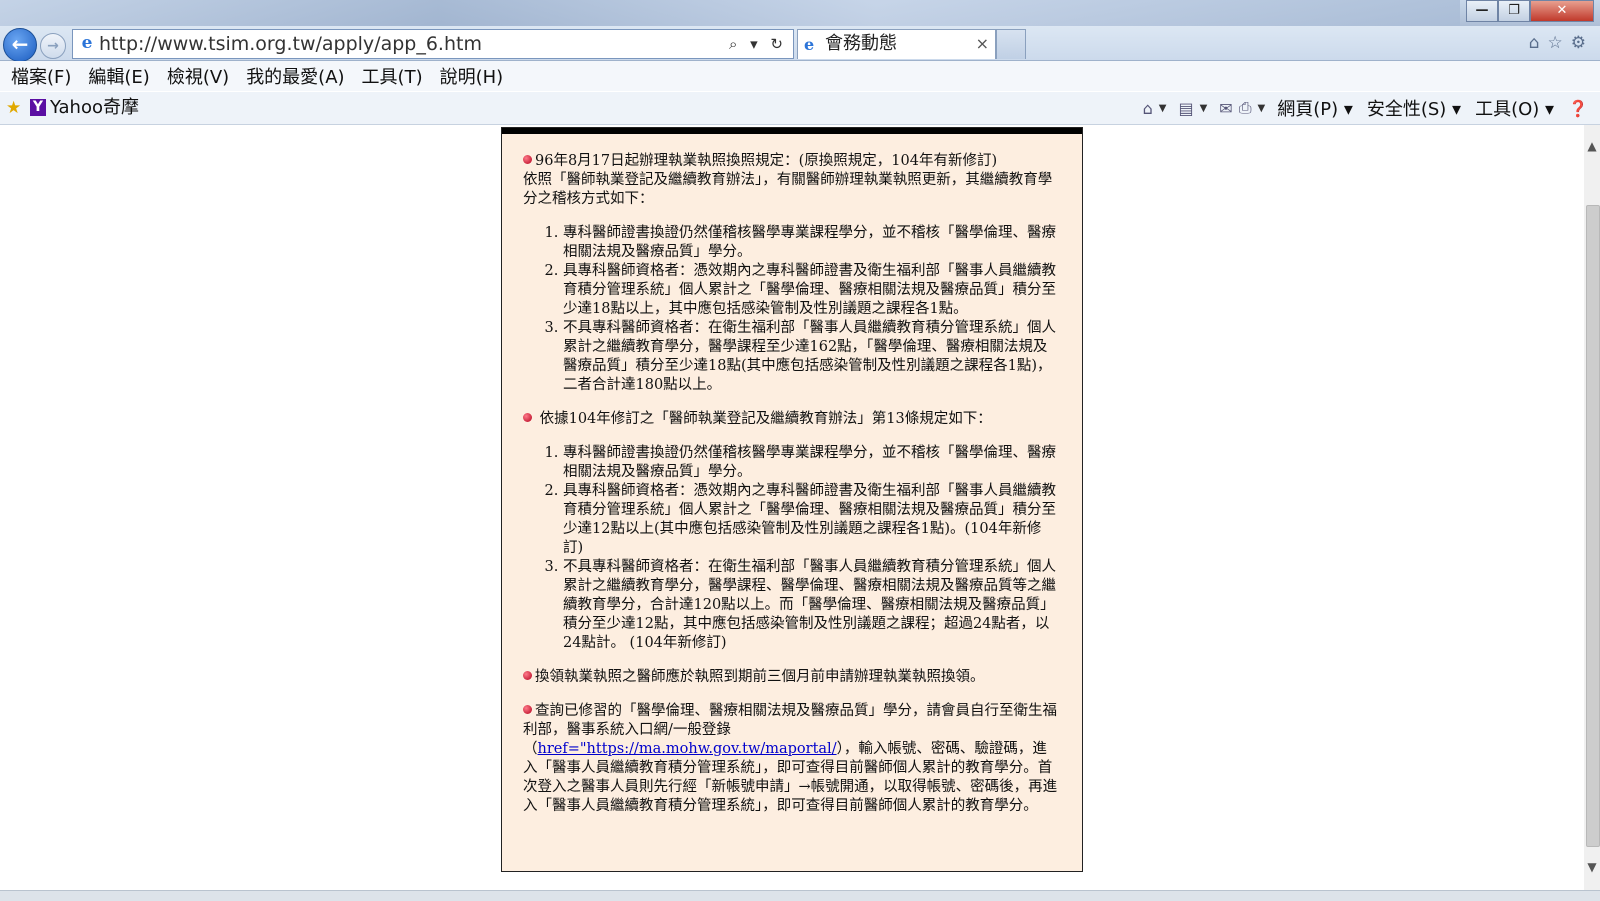  What do you see at coordinates (1011, 44) in the screenshot?
I see `new-tab-button` at bounding box center [1011, 44].